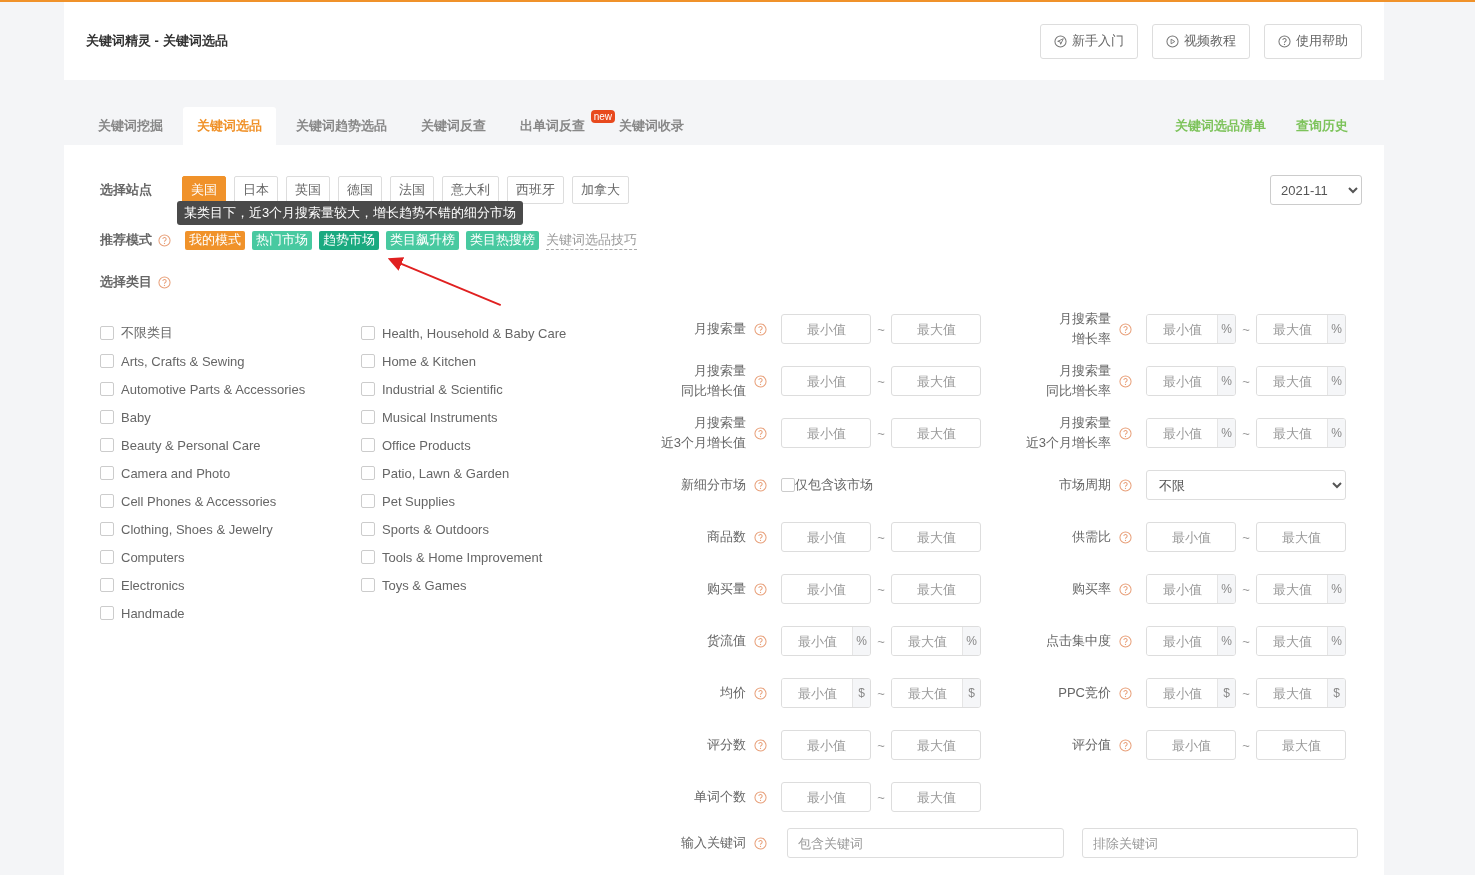  What do you see at coordinates (1316, 190) in the screenshot?
I see `month-select: 2021-11` at bounding box center [1316, 190].